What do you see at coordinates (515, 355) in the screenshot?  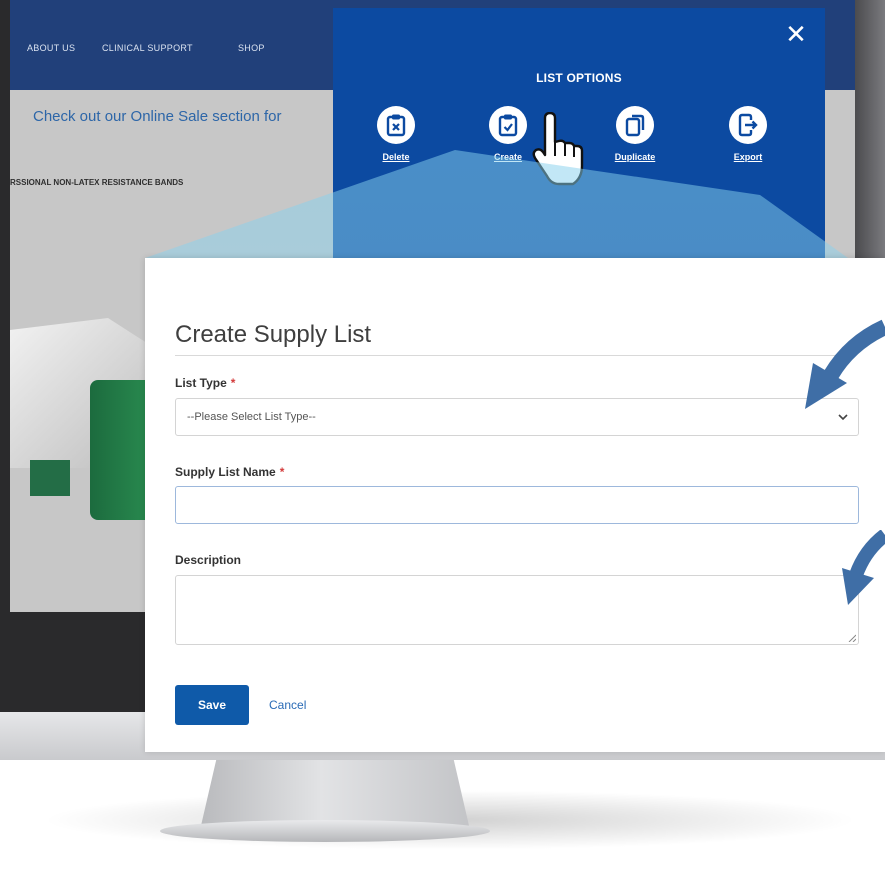 I see `title-divider` at bounding box center [515, 355].